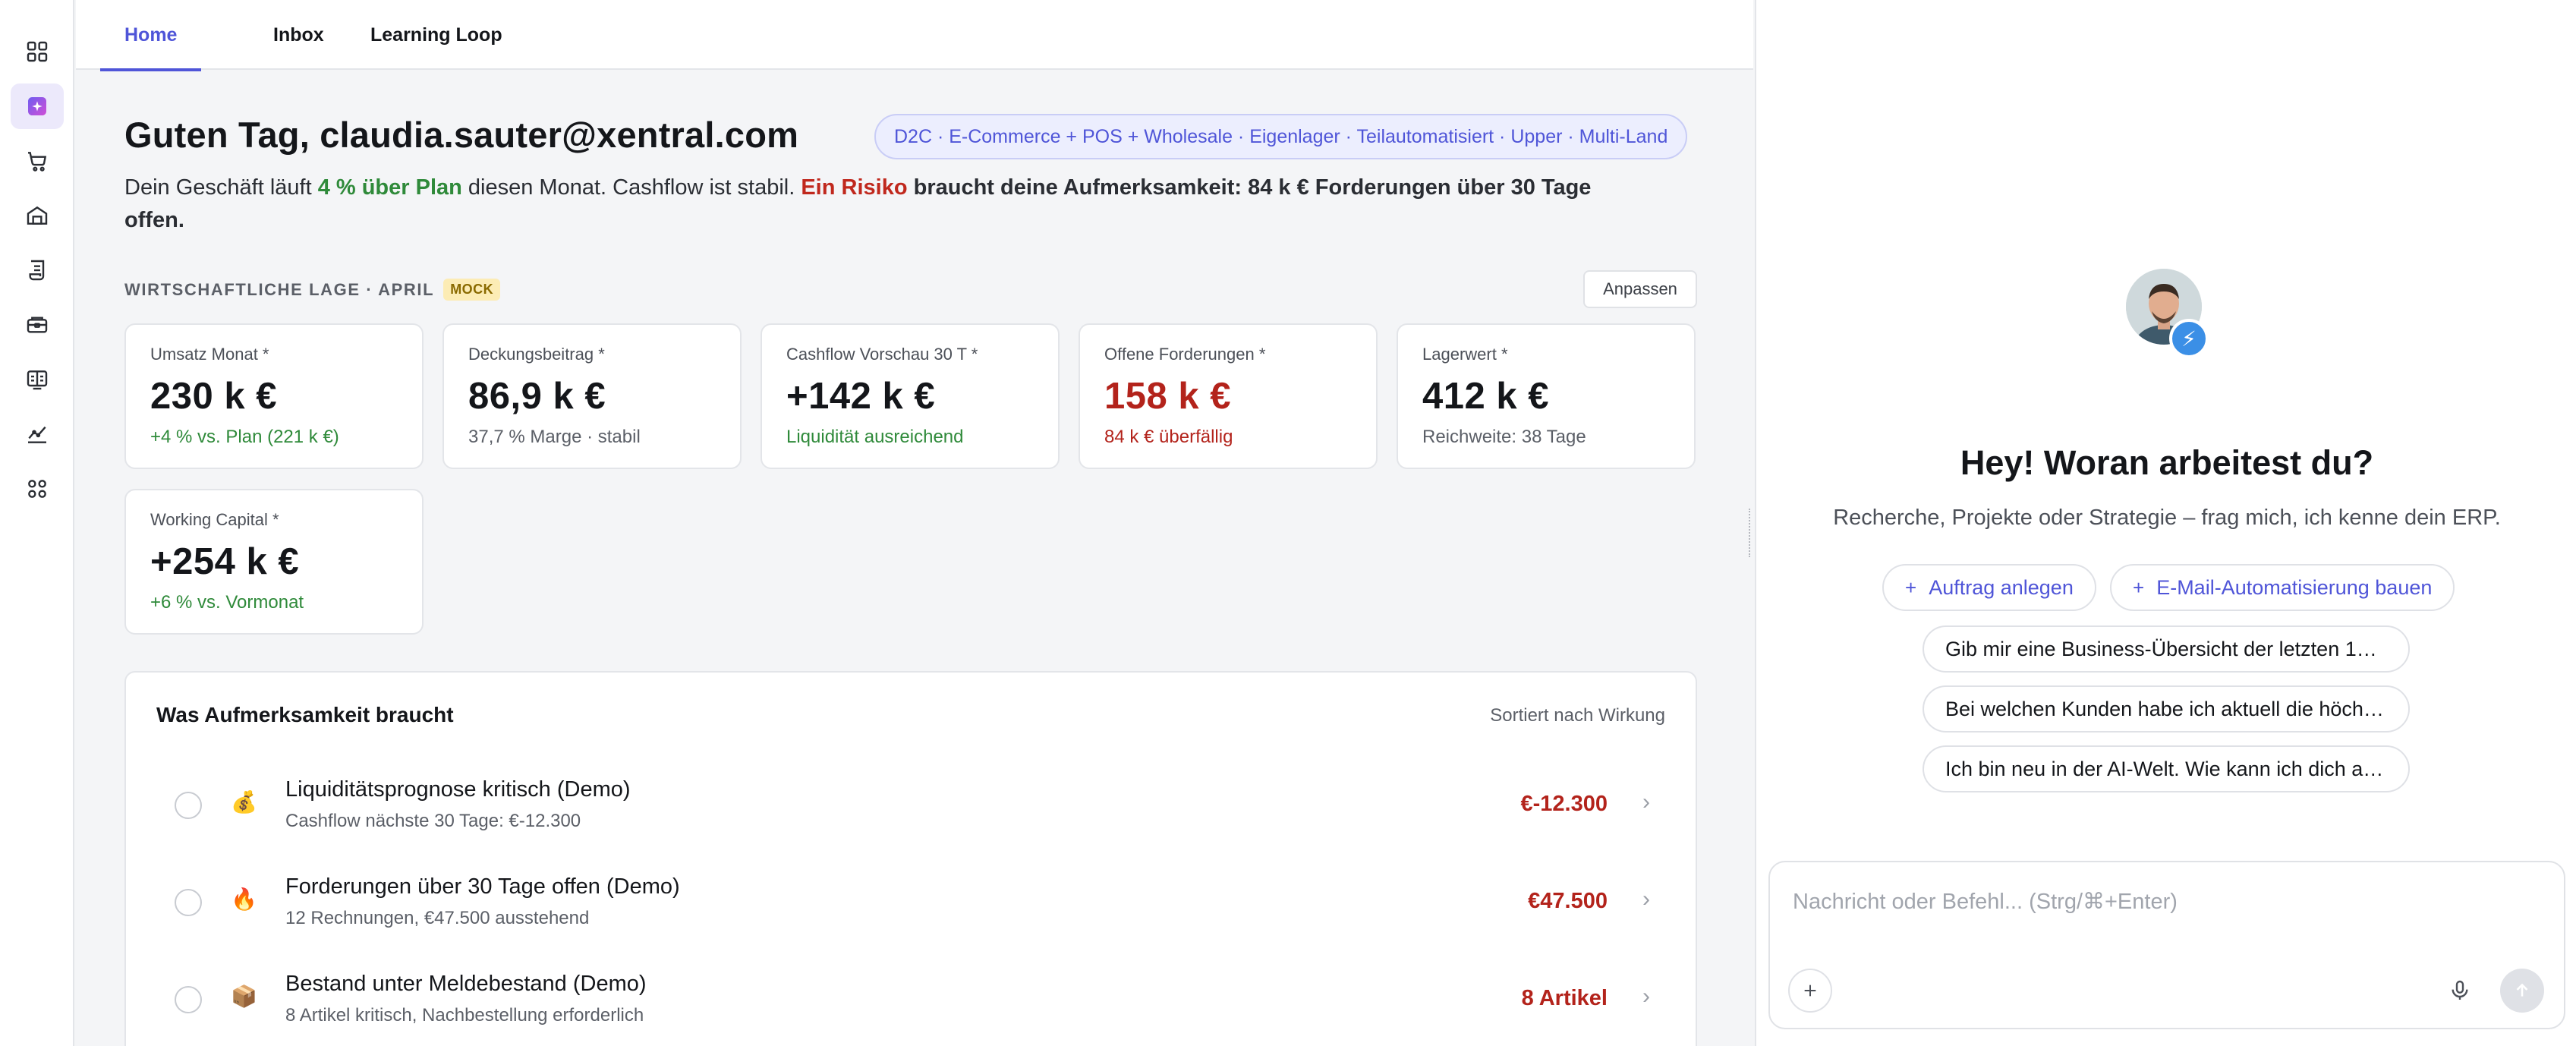 The width and height of the screenshot is (2576, 1046). I want to click on action-label: E-Mail-Automatisierung bauen, so click(2294, 587).